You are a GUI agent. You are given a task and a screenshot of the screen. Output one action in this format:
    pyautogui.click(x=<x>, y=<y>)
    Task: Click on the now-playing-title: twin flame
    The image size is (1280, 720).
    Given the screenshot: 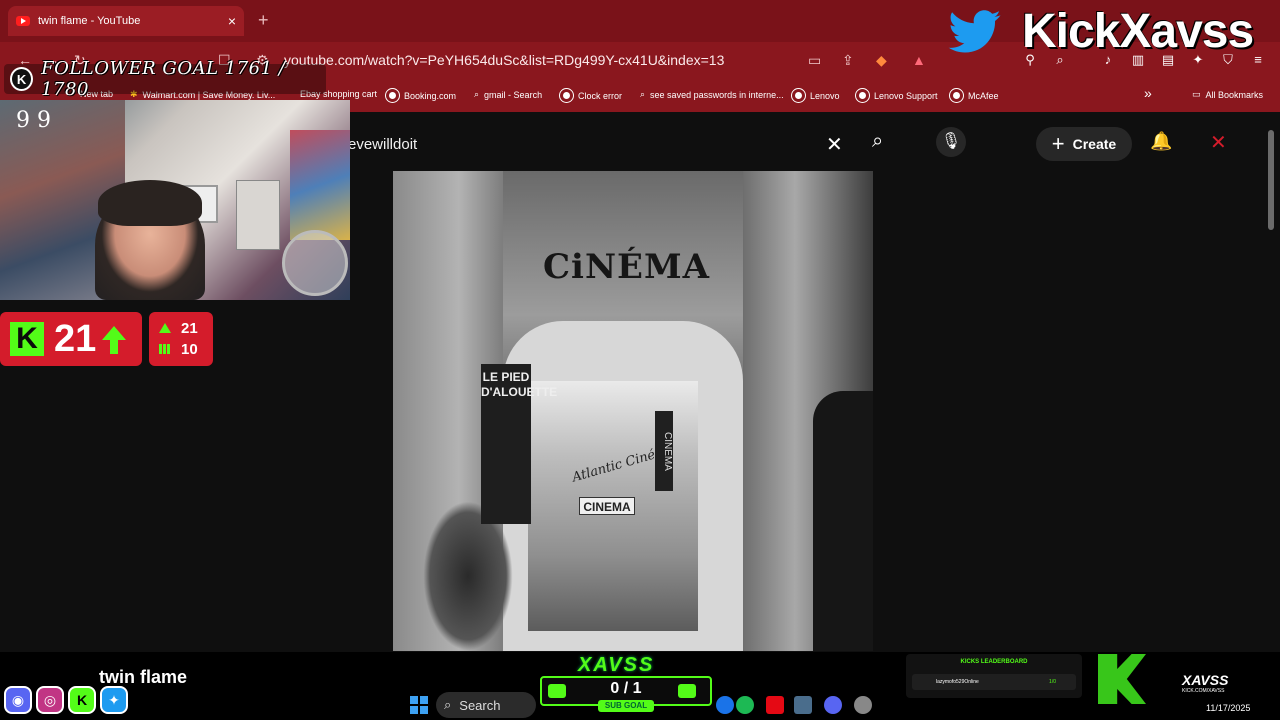 What is the action you would take?
    pyautogui.click(x=143, y=677)
    